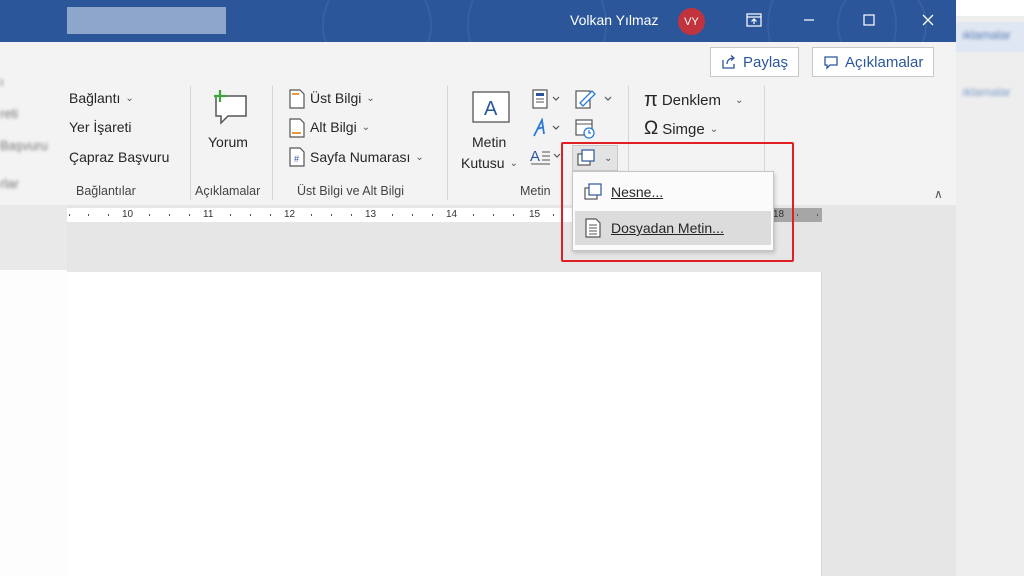  What do you see at coordinates (2, 81) in the screenshot?
I see `background-text: ı` at bounding box center [2, 81].